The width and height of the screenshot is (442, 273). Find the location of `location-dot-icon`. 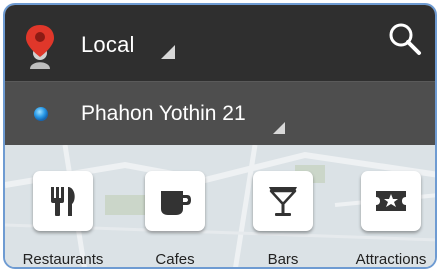

location-dot-icon is located at coordinates (41, 114).